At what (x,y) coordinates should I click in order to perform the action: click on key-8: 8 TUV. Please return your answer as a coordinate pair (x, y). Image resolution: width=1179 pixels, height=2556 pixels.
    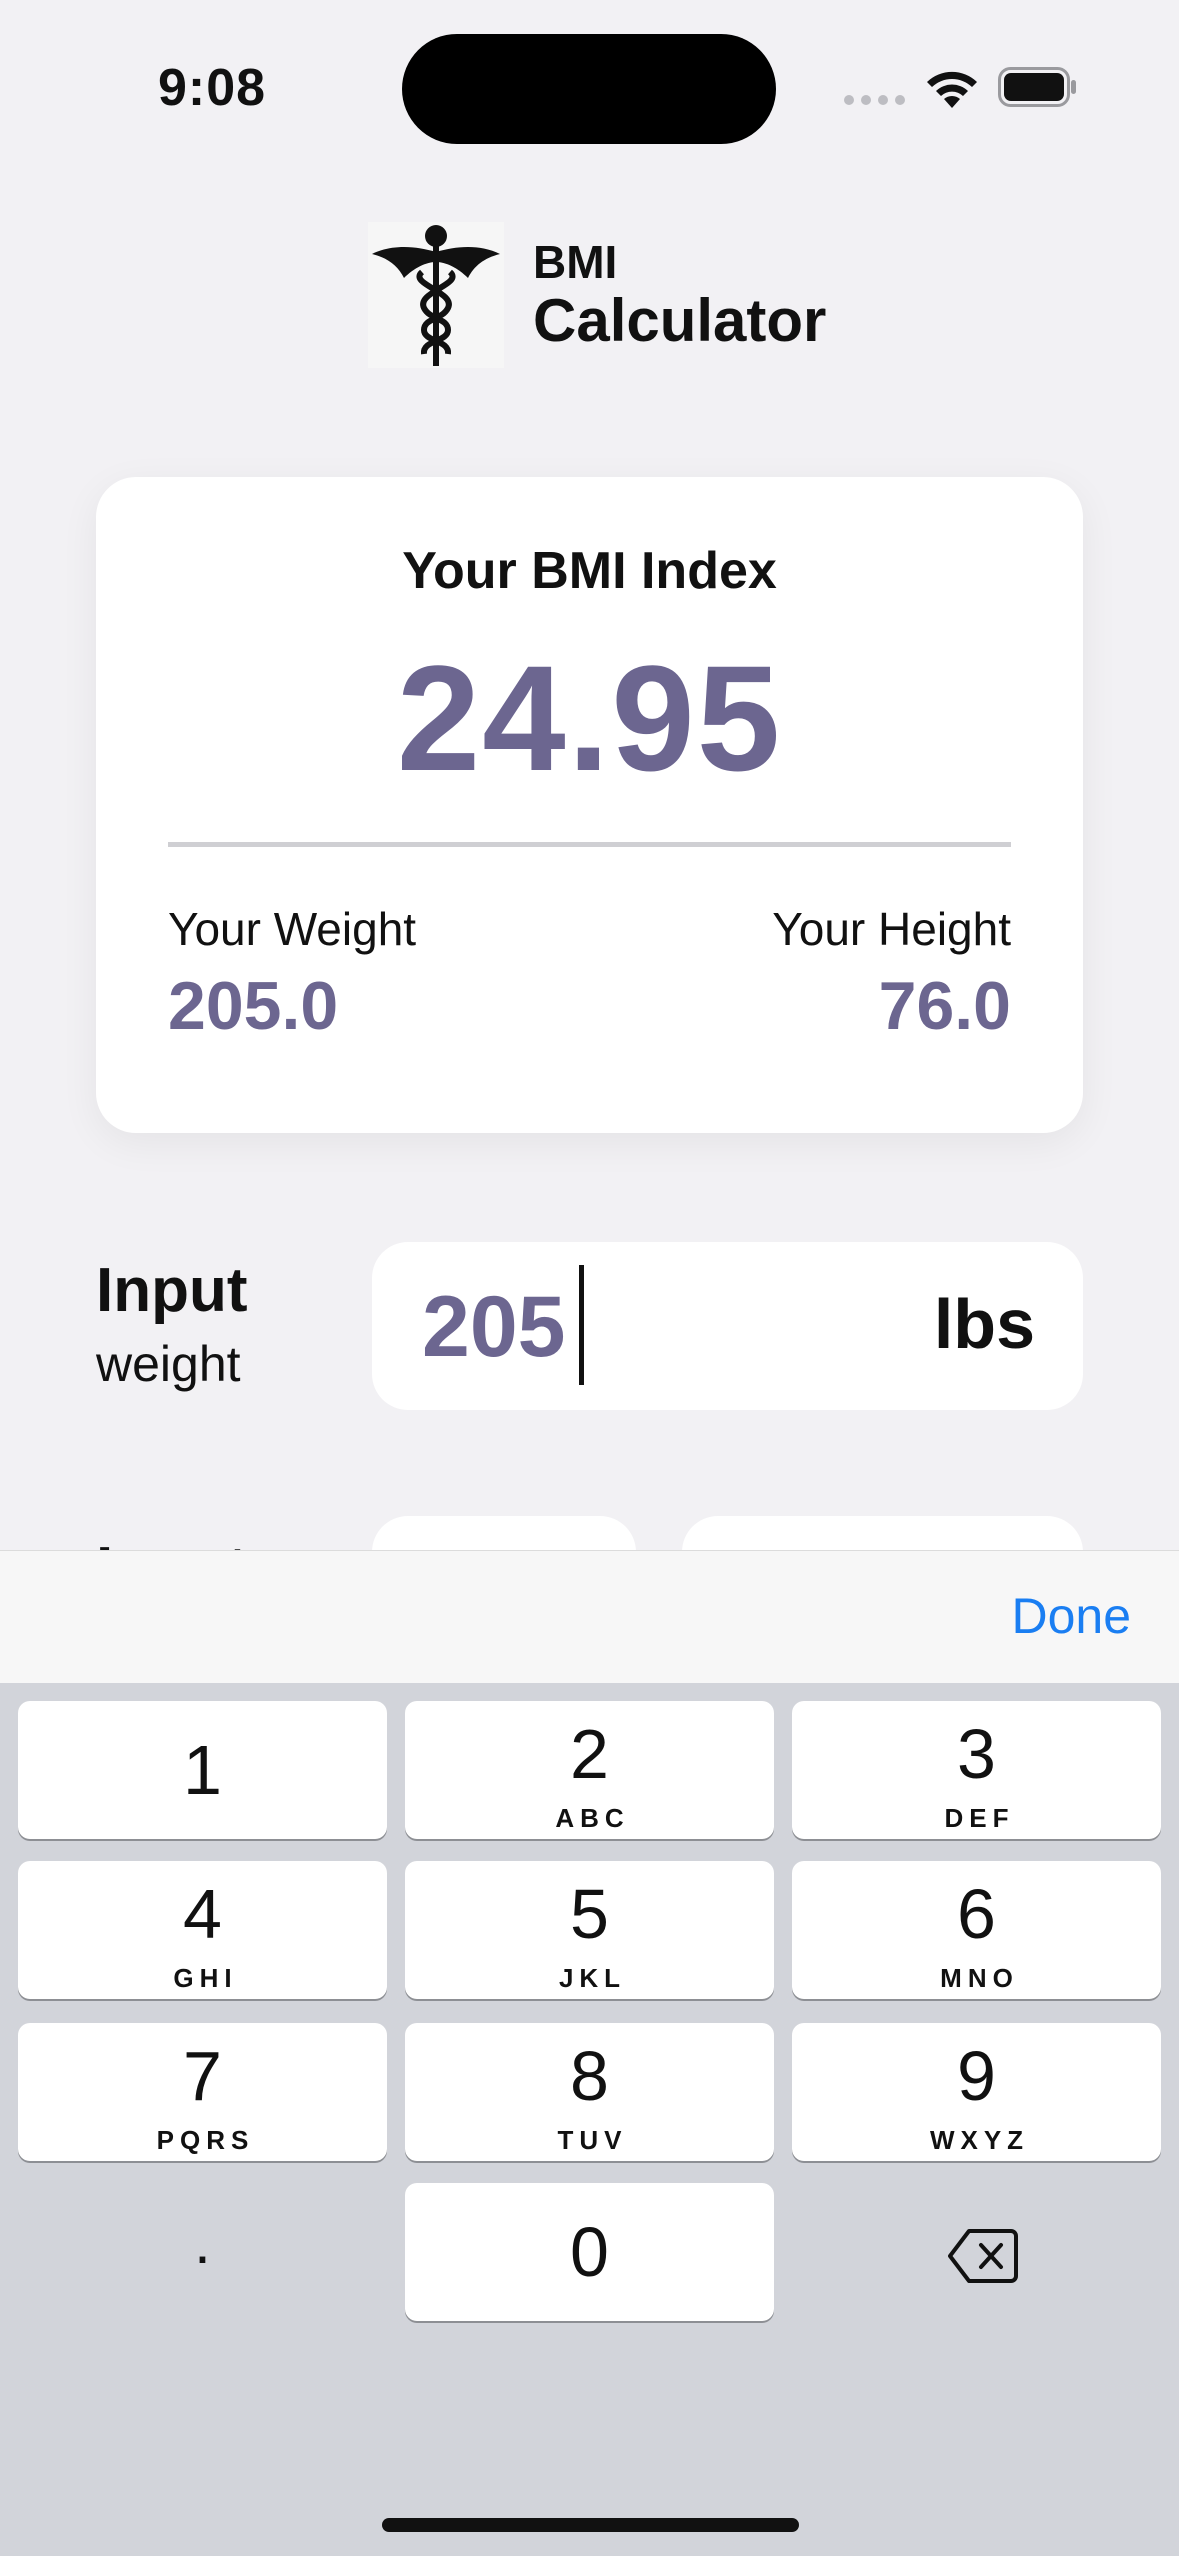
    Looking at the image, I should click on (589, 2092).